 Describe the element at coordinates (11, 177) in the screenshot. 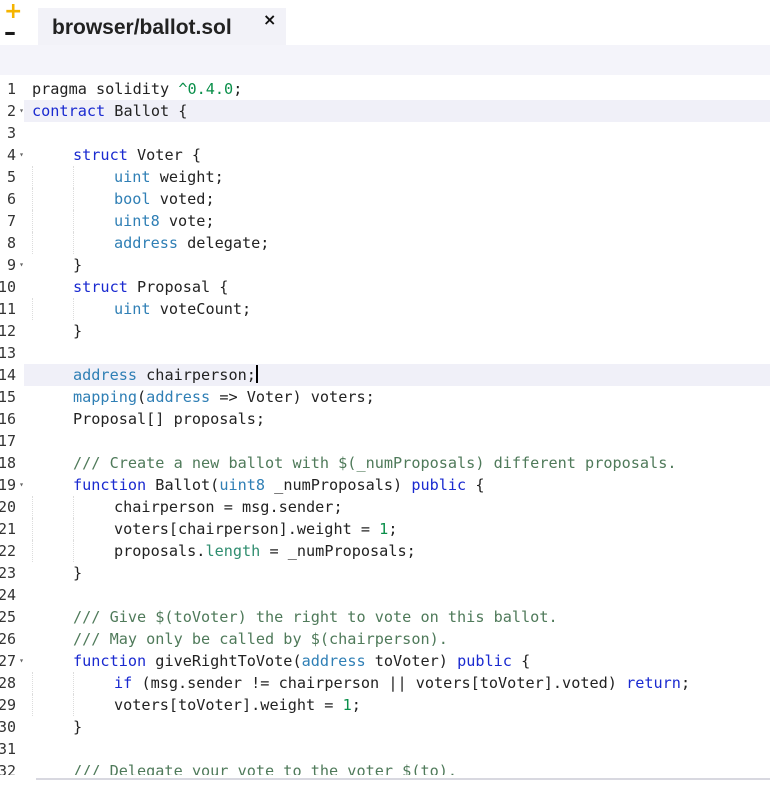

I see `line-number-text: 5` at that location.